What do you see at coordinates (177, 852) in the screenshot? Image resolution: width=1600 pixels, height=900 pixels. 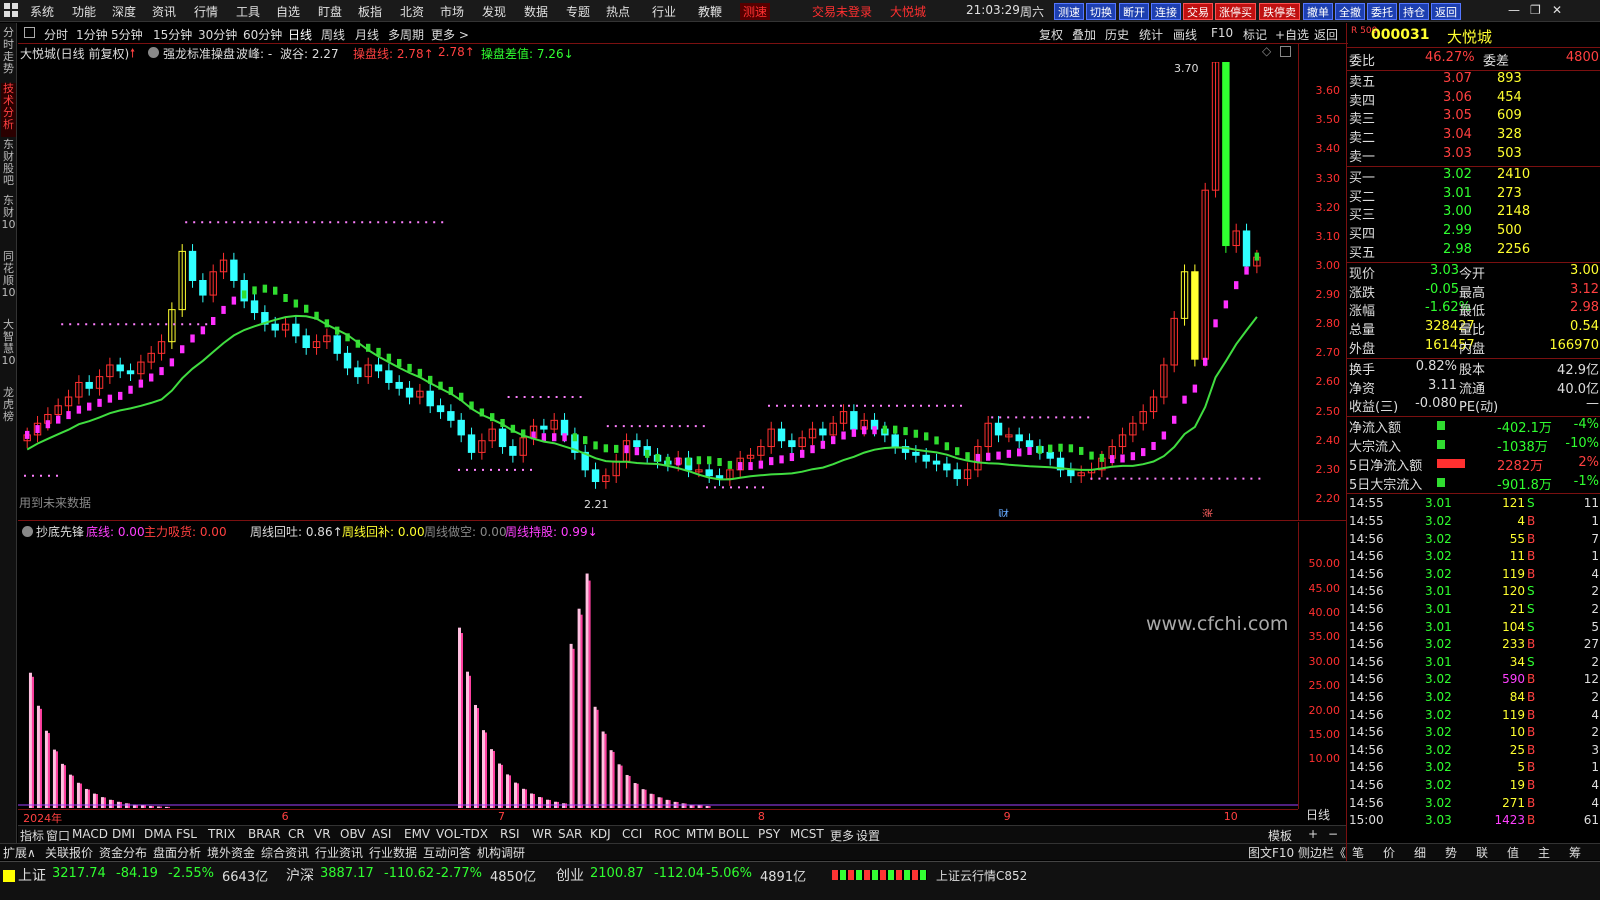 I see `extension-tab: 盘面分析` at bounding box center [177, 852].